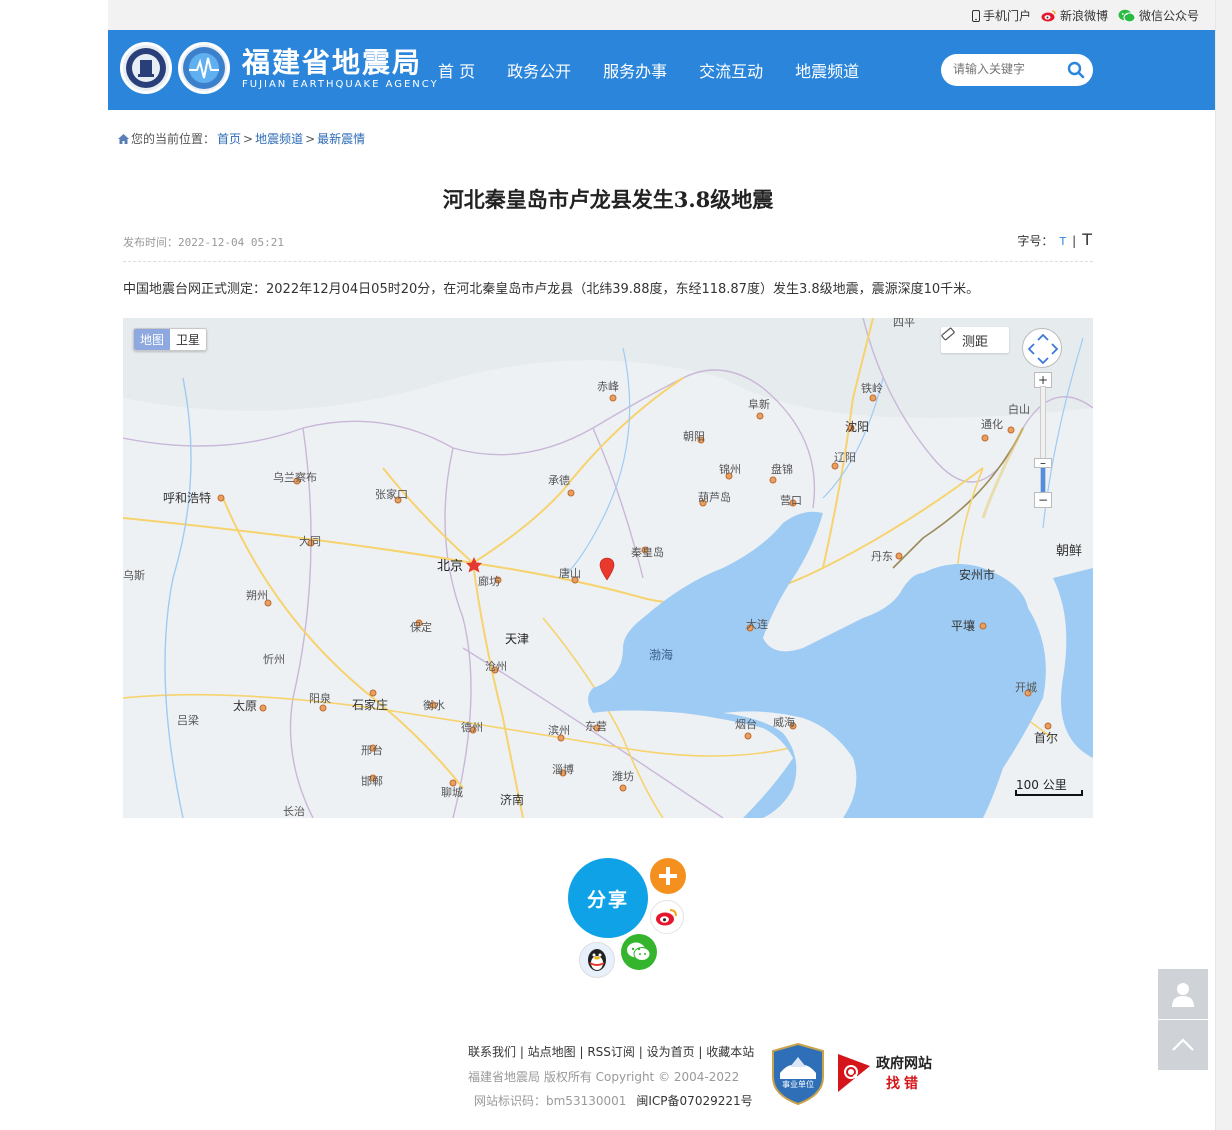 The image size is (1232, 1130). What do you see at coordinates (611, 1051) in the screenshot?
I see `footer-links: 联系我们 | 站点地图 | RSS订阅 | 设为首页 | 收藏本站` at bounding box center [611, 1051].